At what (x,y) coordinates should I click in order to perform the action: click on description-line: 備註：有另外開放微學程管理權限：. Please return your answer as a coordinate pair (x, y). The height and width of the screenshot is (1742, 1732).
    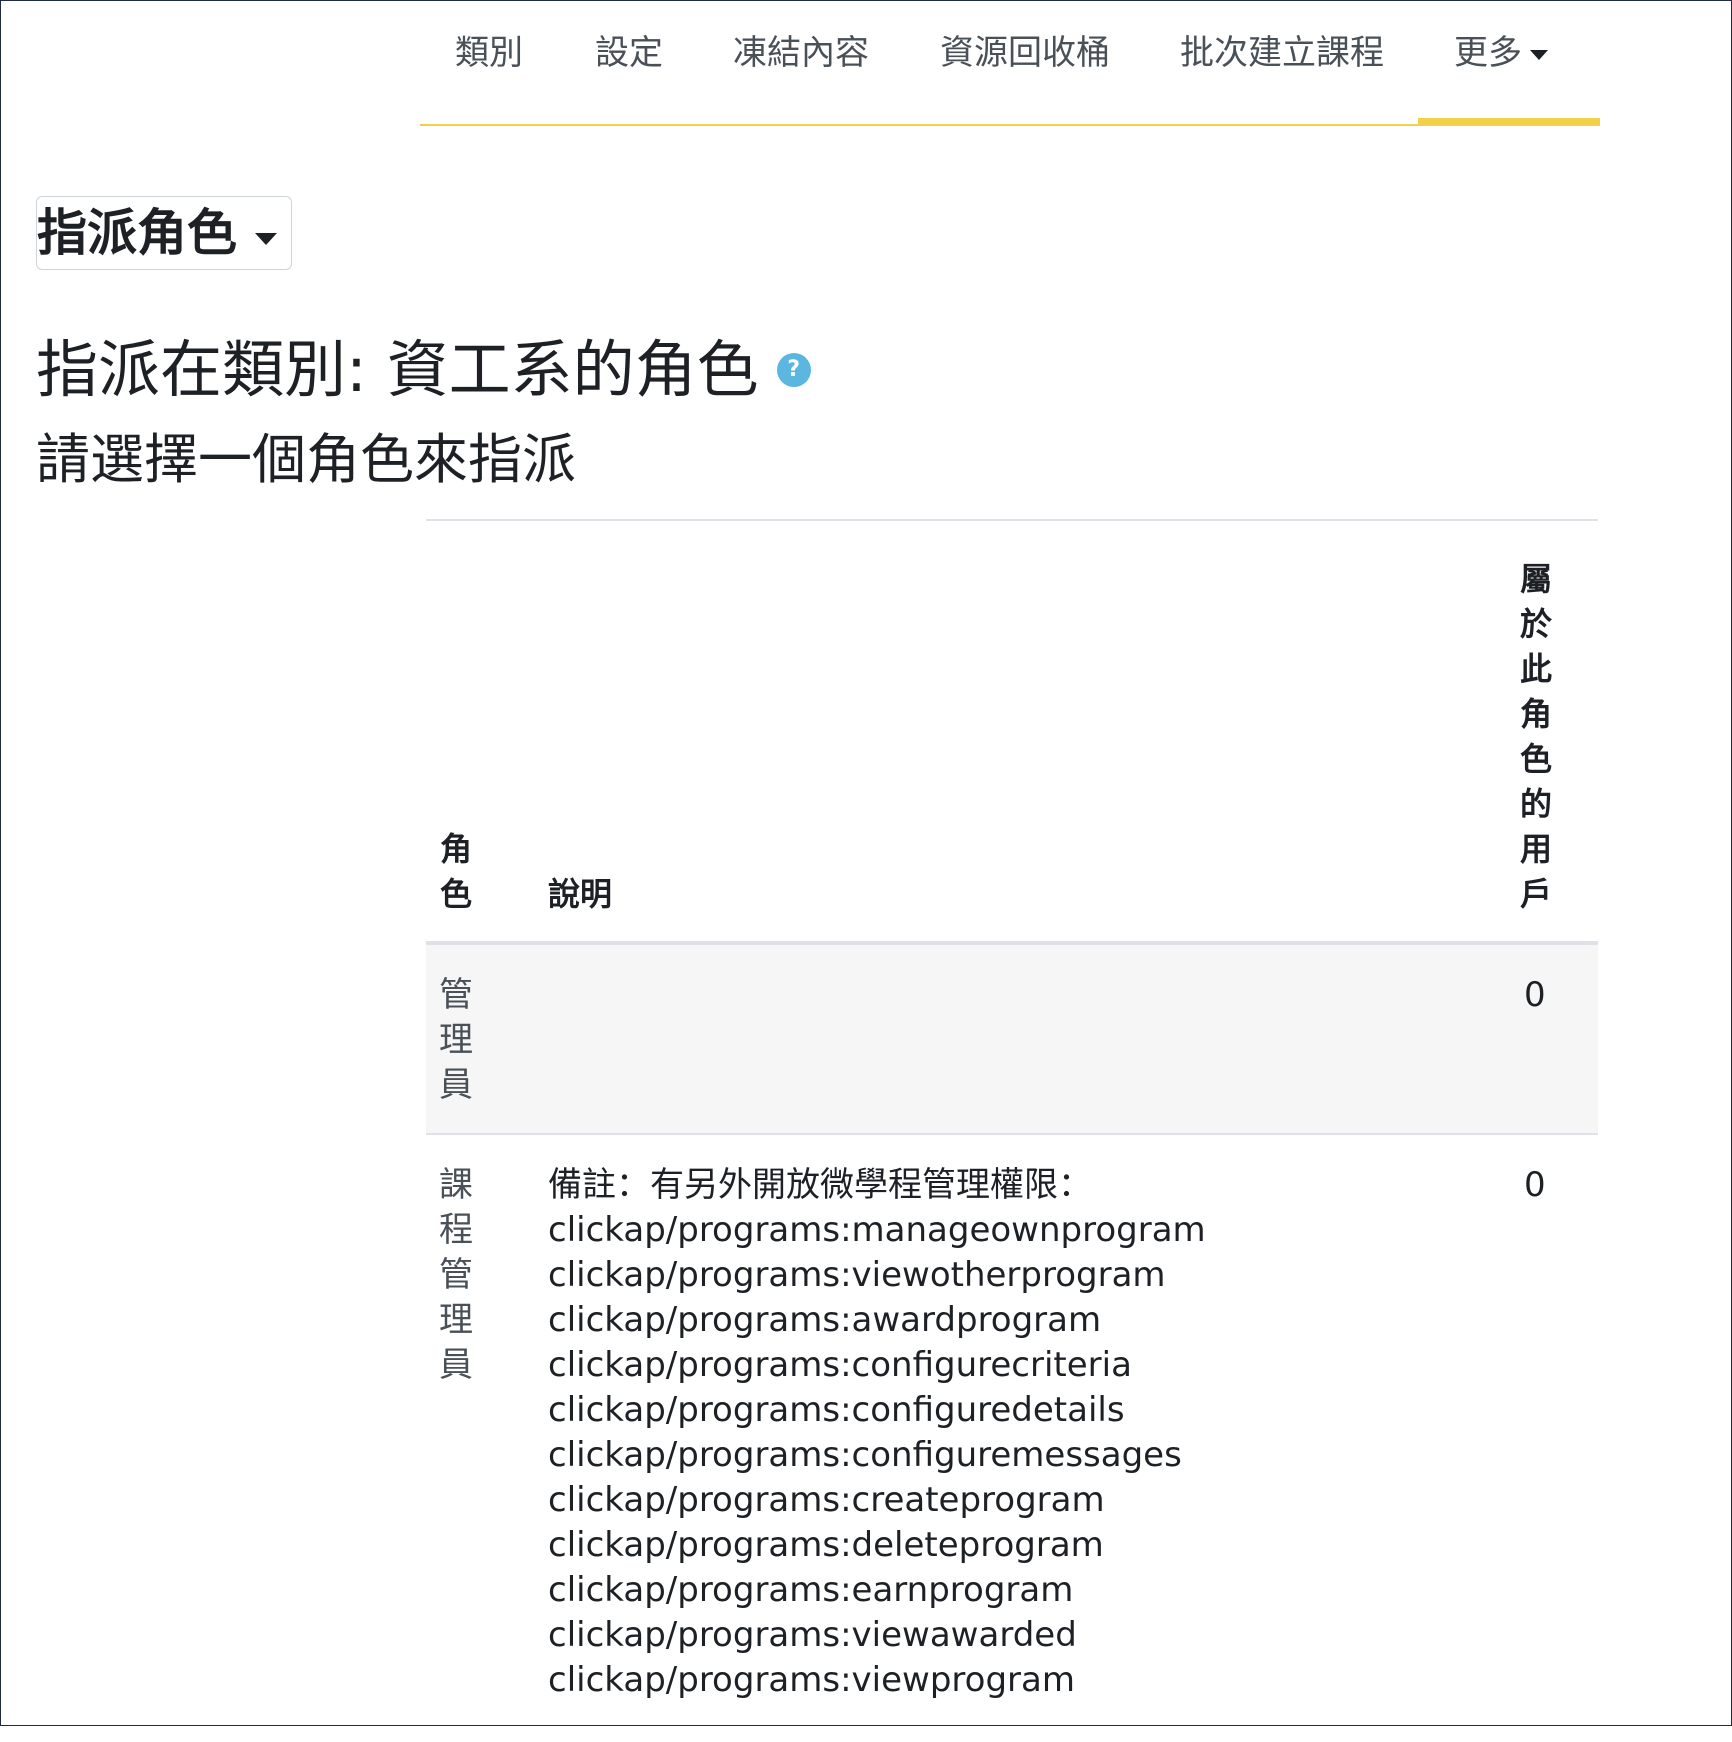
    Looking at the image, I should click on (820, 1185).